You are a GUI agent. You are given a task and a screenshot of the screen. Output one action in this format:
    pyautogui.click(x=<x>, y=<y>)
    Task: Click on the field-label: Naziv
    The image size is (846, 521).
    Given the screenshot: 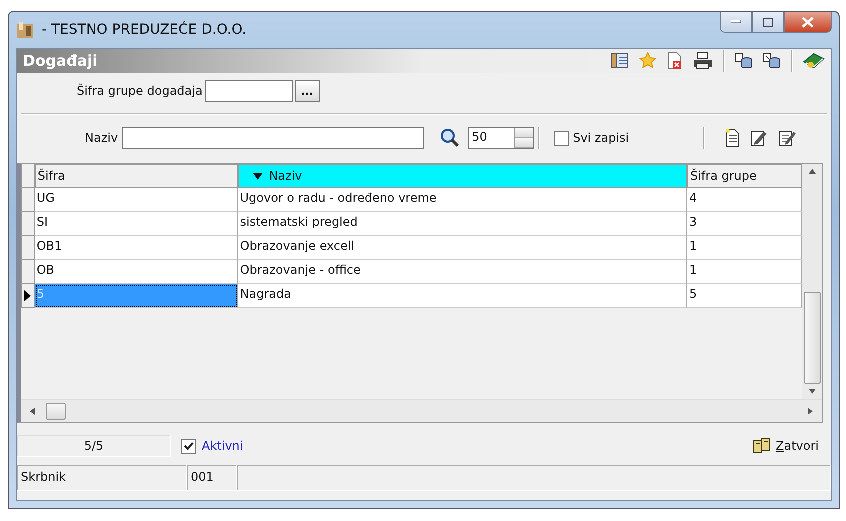 What is the action you would take?
    pyautogui.click(x=101, y=138)
    